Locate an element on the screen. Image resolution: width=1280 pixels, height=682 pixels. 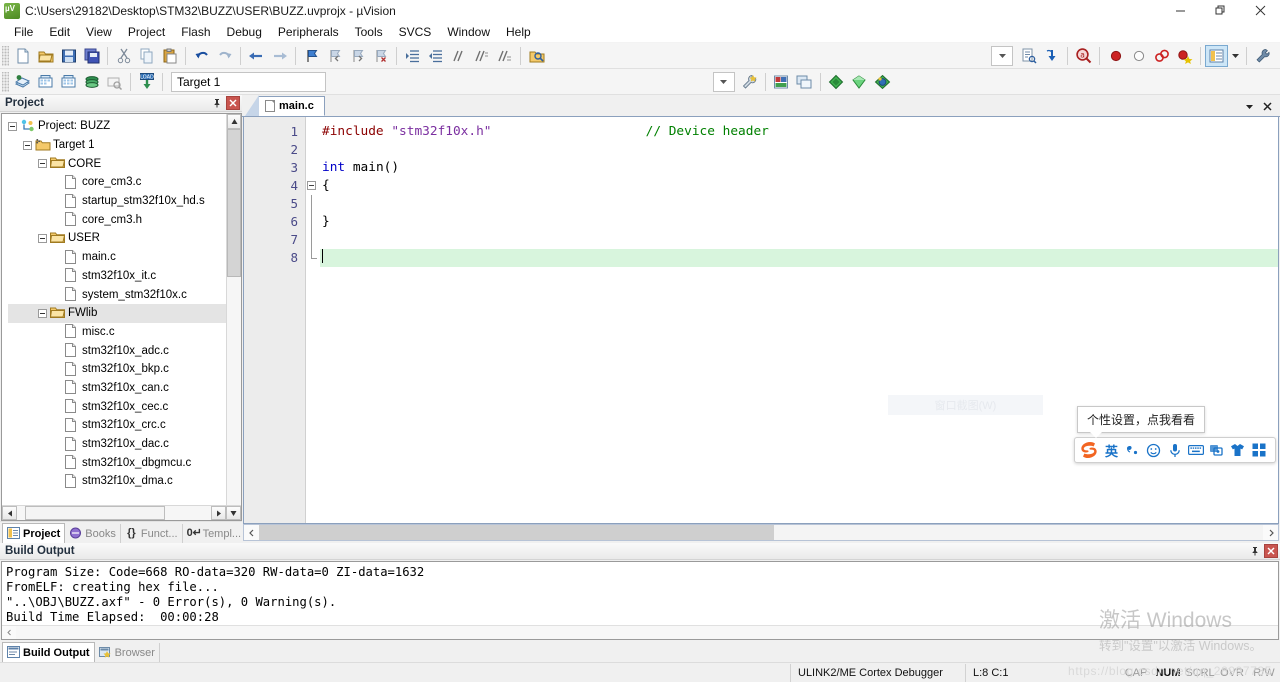
ime-voice-icon is located at coordinates (1174, 450).